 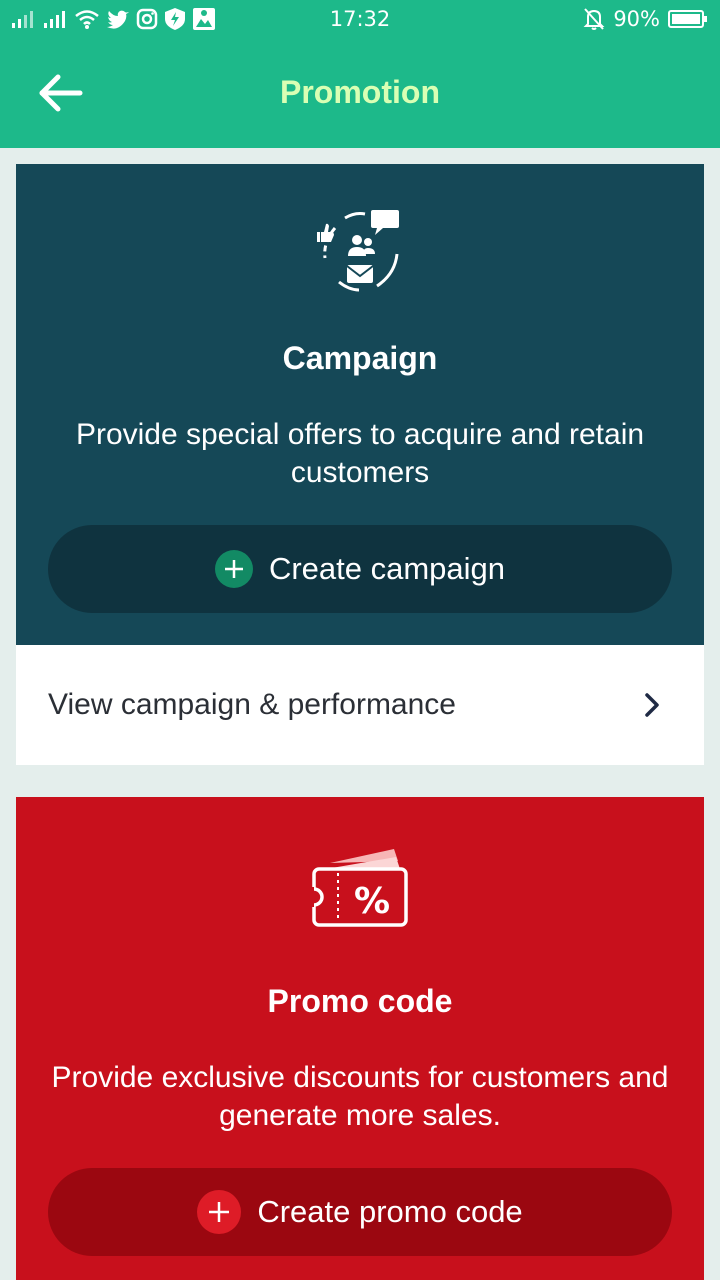 I want to click on view-campaign-label: View campaign & performance, so click(x=252, y=704).